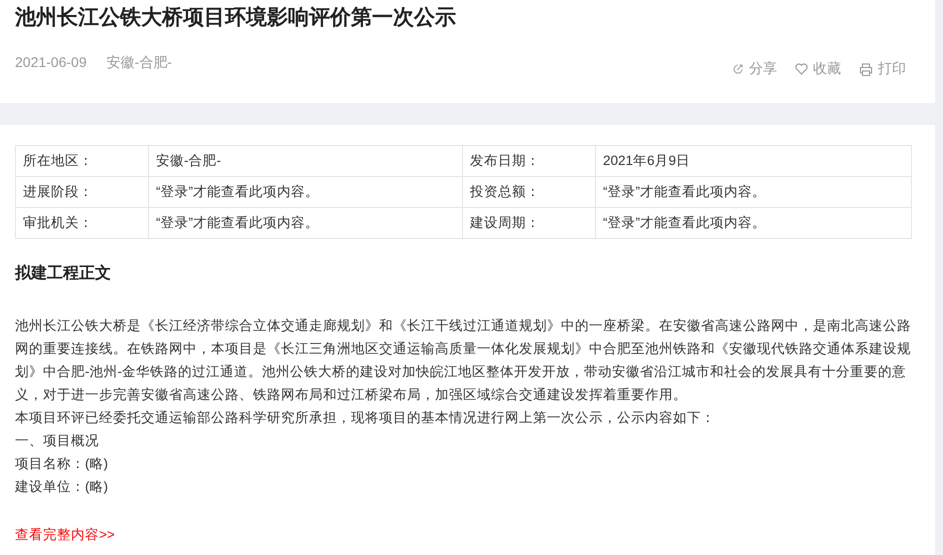  Describe the element at coordinates (529, 223) in the screenshot. I see `field-label: 建设周期：` at that location.